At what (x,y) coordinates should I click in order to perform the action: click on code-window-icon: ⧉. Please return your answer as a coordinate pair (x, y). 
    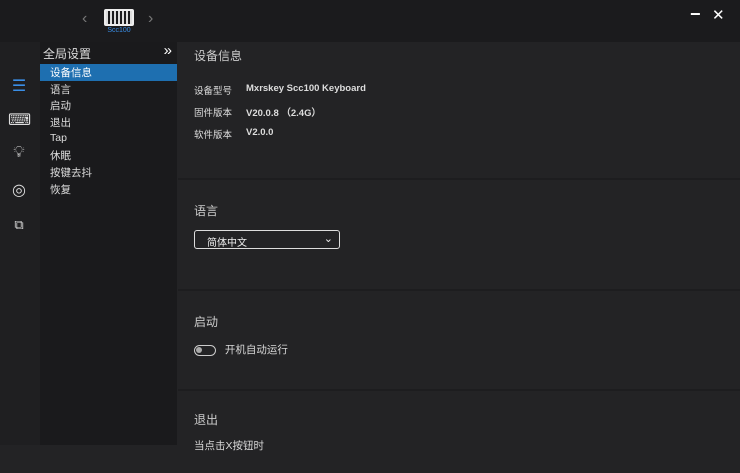
    Looking at the image, I should click on (19, 227).